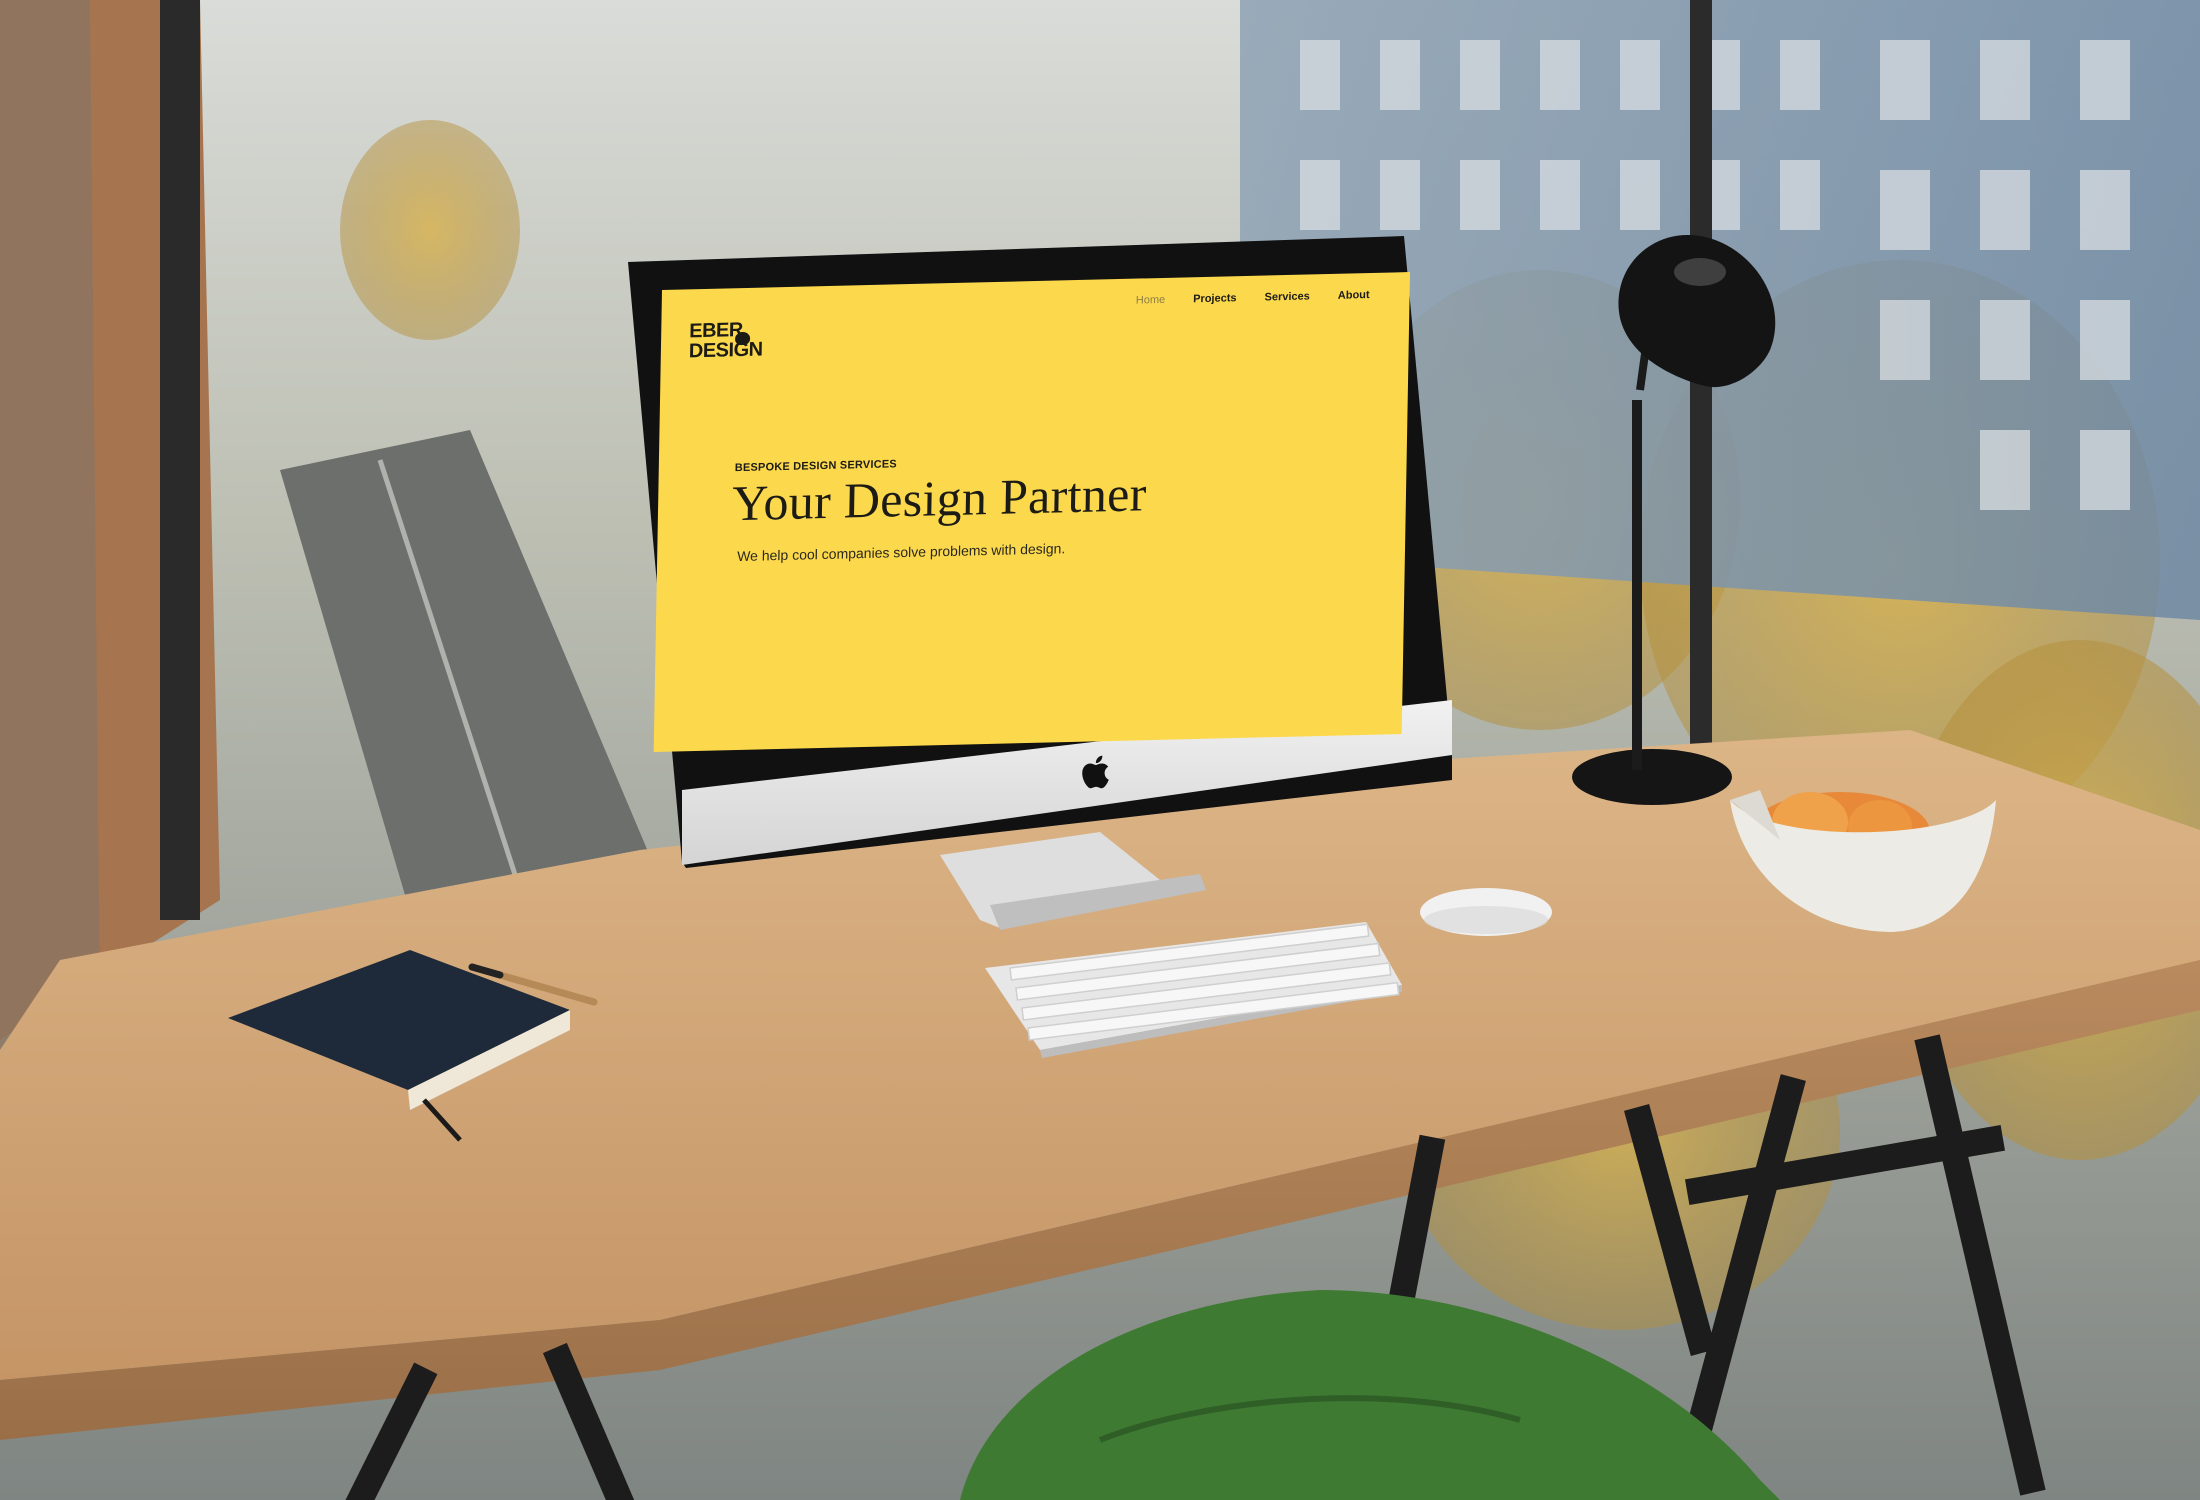 The image size is (2200, 1500). I want to click on nav-services: Services, so click(1286, 296).